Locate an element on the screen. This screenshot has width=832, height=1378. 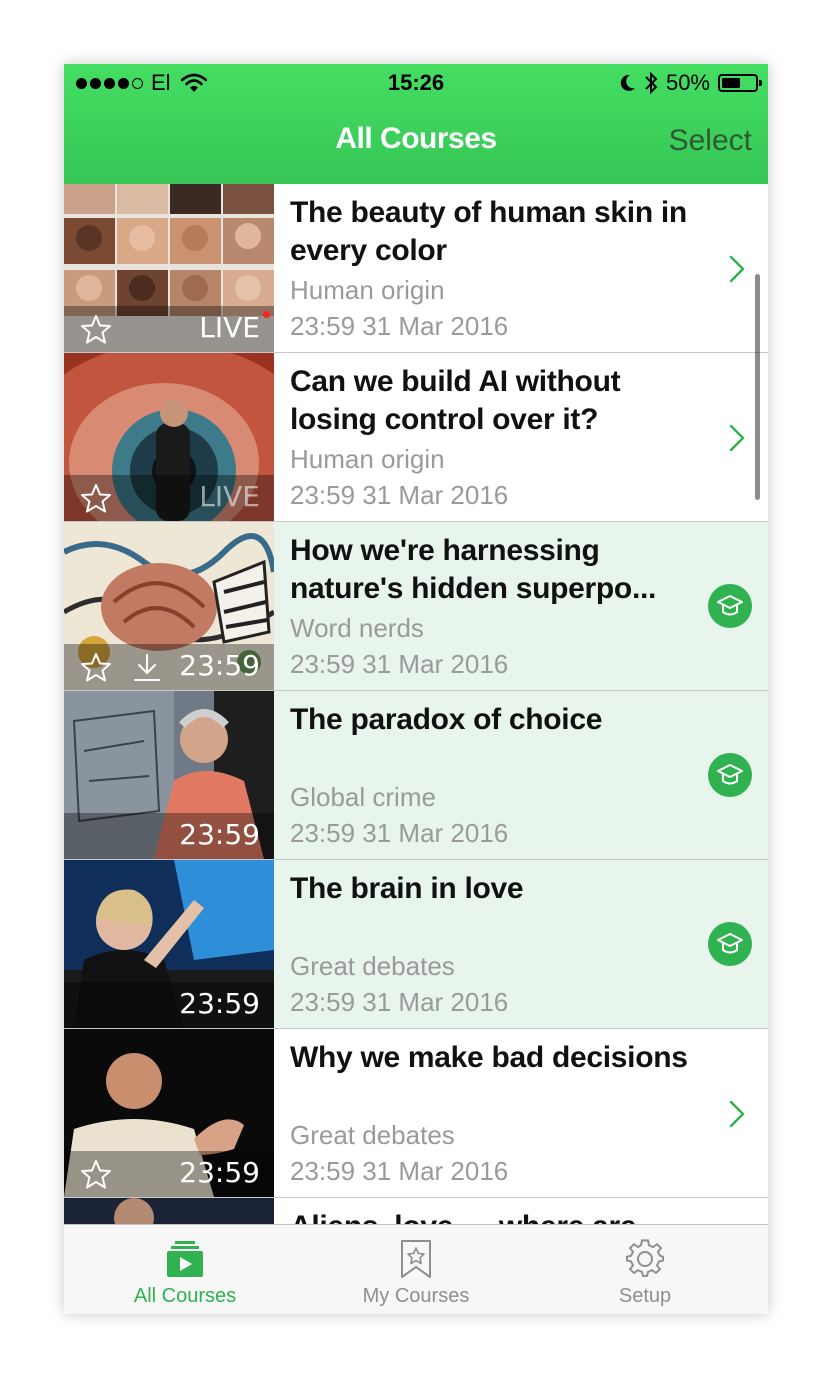
navigation-header: El 15:26 50% All Courses Select is located at coordinates (416, 124).